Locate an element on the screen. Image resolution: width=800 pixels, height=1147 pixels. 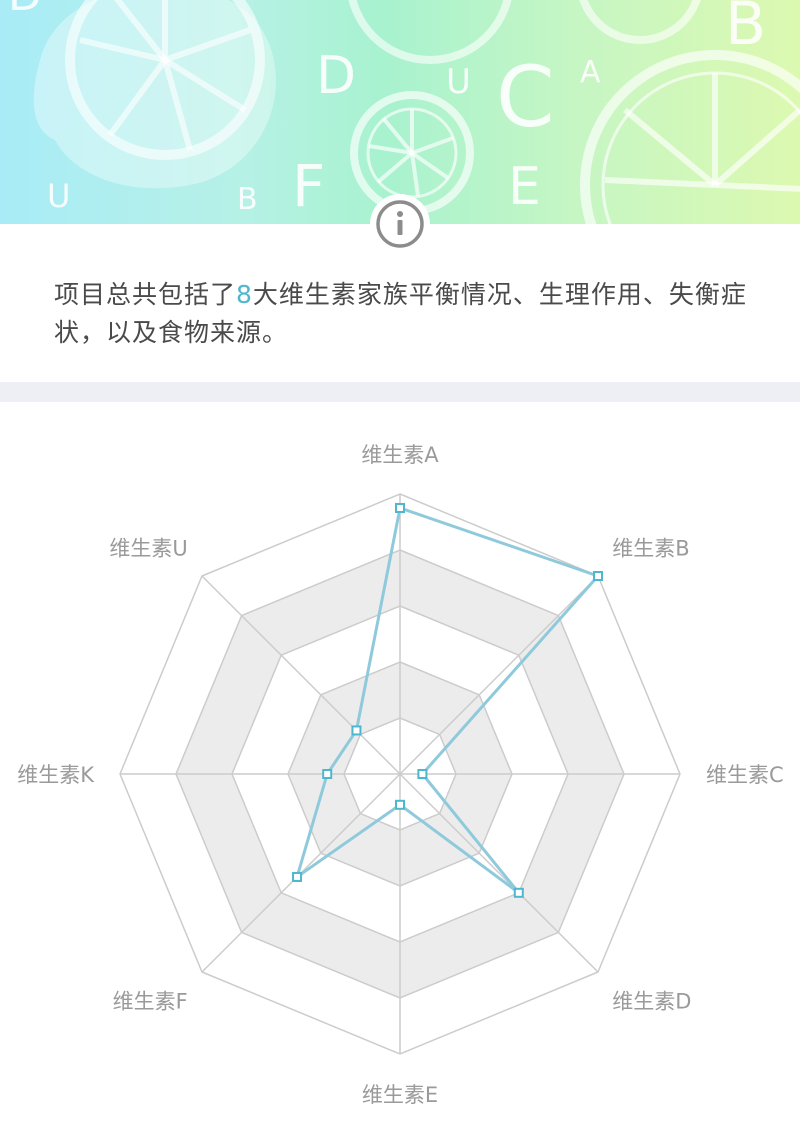
radar-axis-label: 维生素A is located at coordinates (400, 455).